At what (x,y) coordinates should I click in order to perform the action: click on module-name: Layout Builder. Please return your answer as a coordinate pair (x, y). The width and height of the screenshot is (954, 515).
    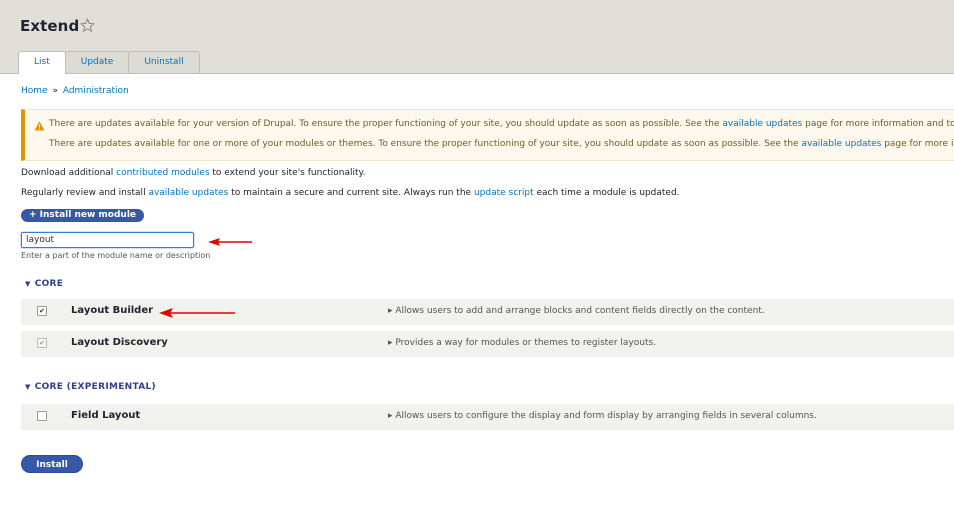
    Looking at the image, I should click on (112, 310).